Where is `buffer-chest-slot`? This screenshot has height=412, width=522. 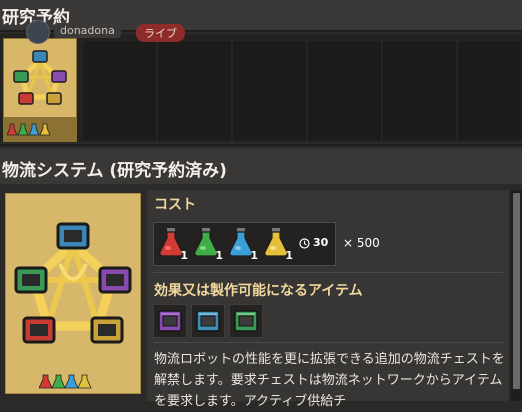
buffer-chest-slot is located at coordinates (246, 321).